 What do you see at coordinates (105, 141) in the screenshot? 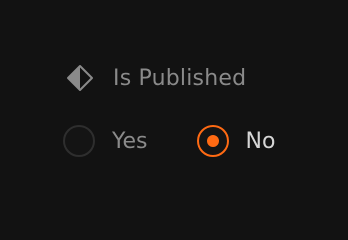
I see `radio-option-yes: Yes` at bounding box center [105, 141].